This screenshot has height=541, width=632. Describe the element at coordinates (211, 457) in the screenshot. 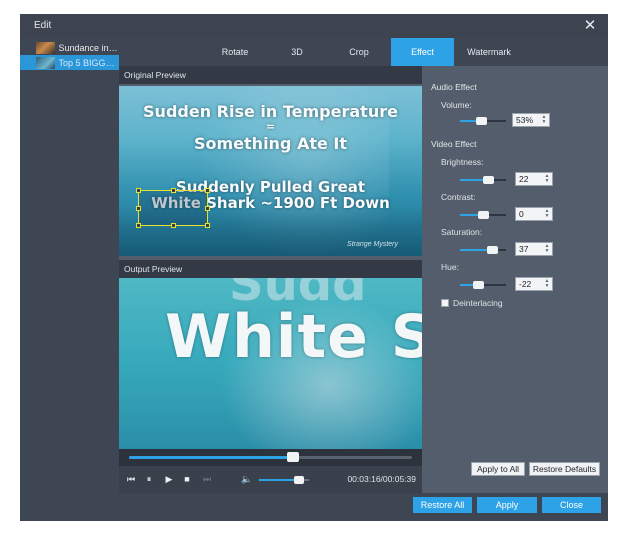

I see `seek-progress` at that location.